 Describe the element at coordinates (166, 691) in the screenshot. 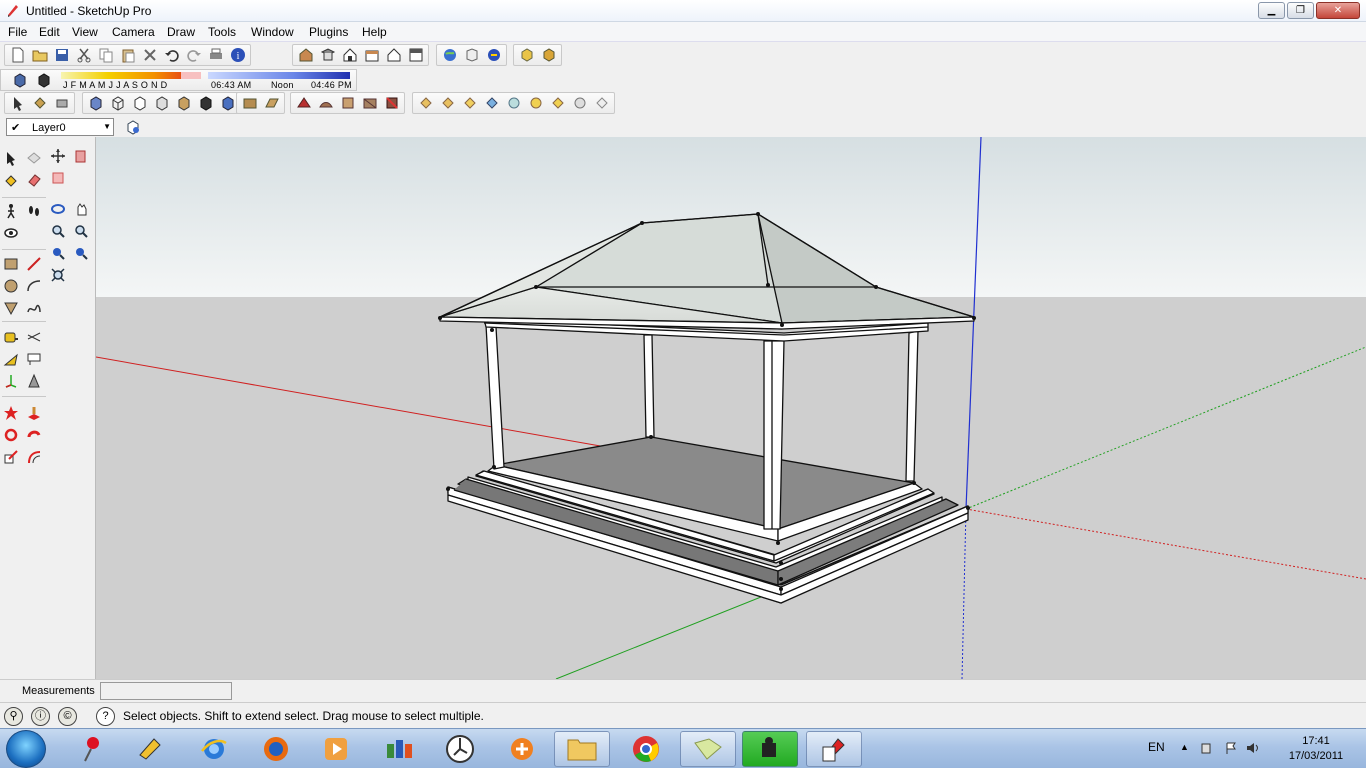

I see `measurements-input` at that location.